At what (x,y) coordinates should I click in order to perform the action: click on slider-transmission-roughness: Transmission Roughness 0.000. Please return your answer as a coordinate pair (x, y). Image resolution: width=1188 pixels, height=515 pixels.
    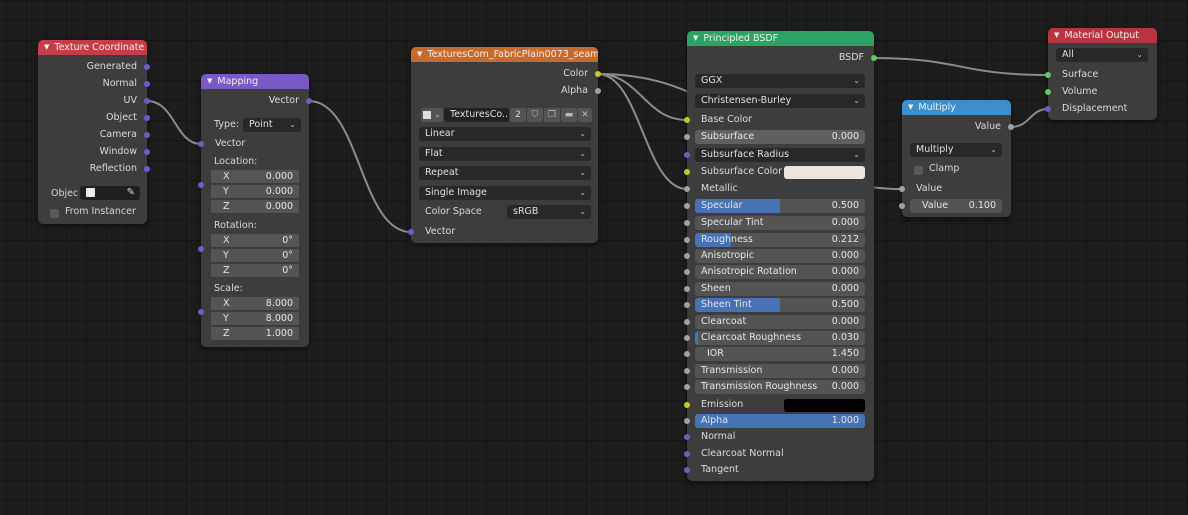
    Looking at the image, I should click on (780, 387).